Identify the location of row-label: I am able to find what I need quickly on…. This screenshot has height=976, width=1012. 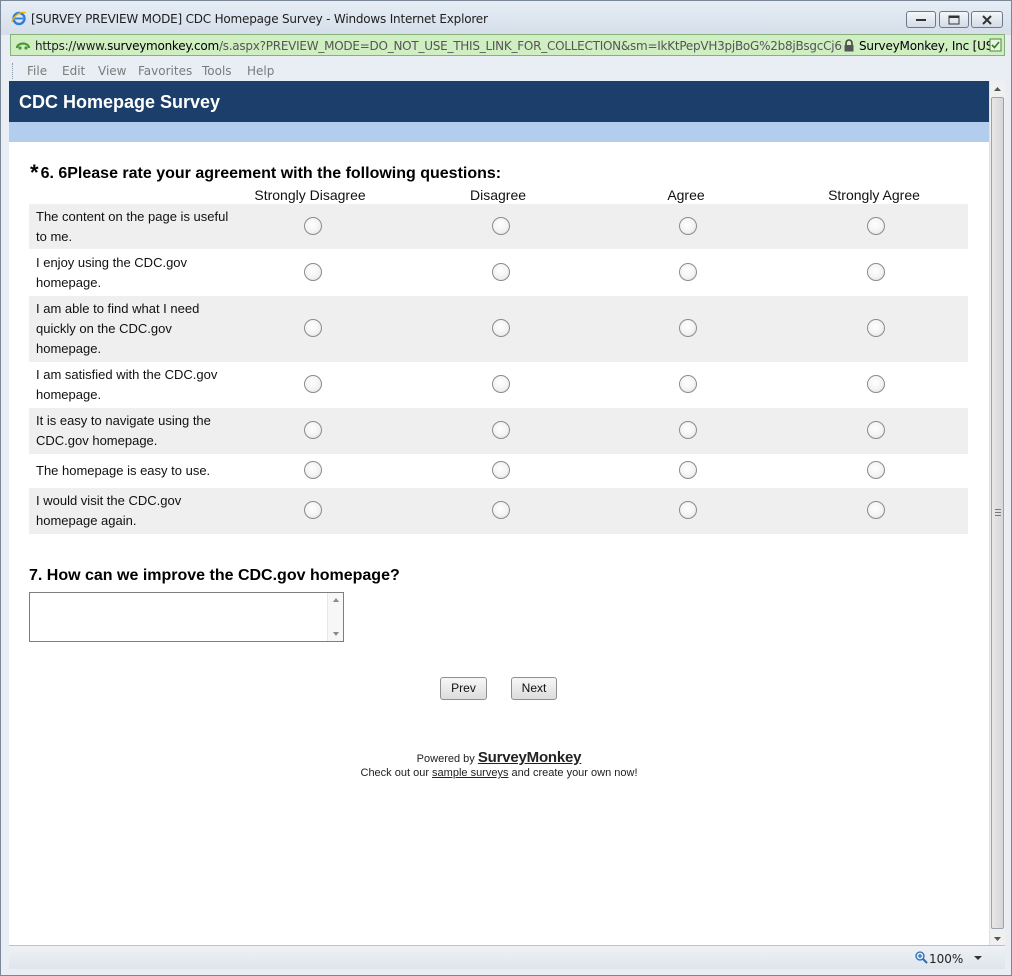
(118, 328).